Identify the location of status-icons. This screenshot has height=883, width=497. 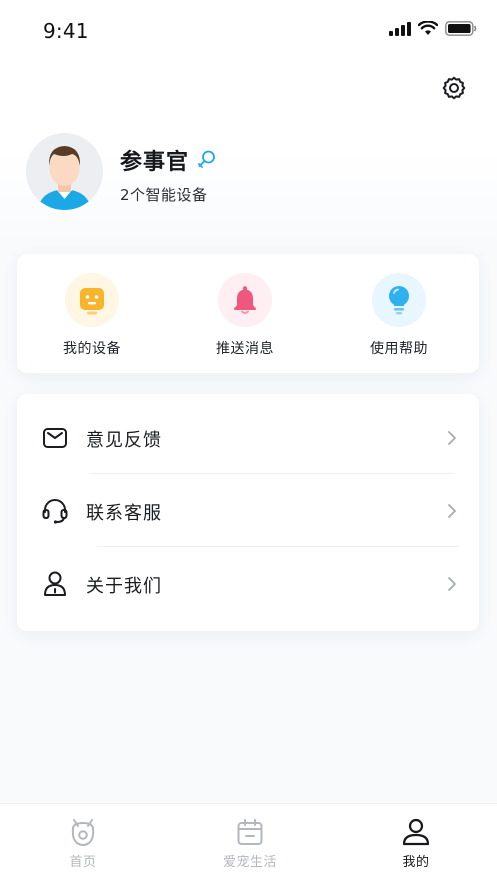
(433, 28).